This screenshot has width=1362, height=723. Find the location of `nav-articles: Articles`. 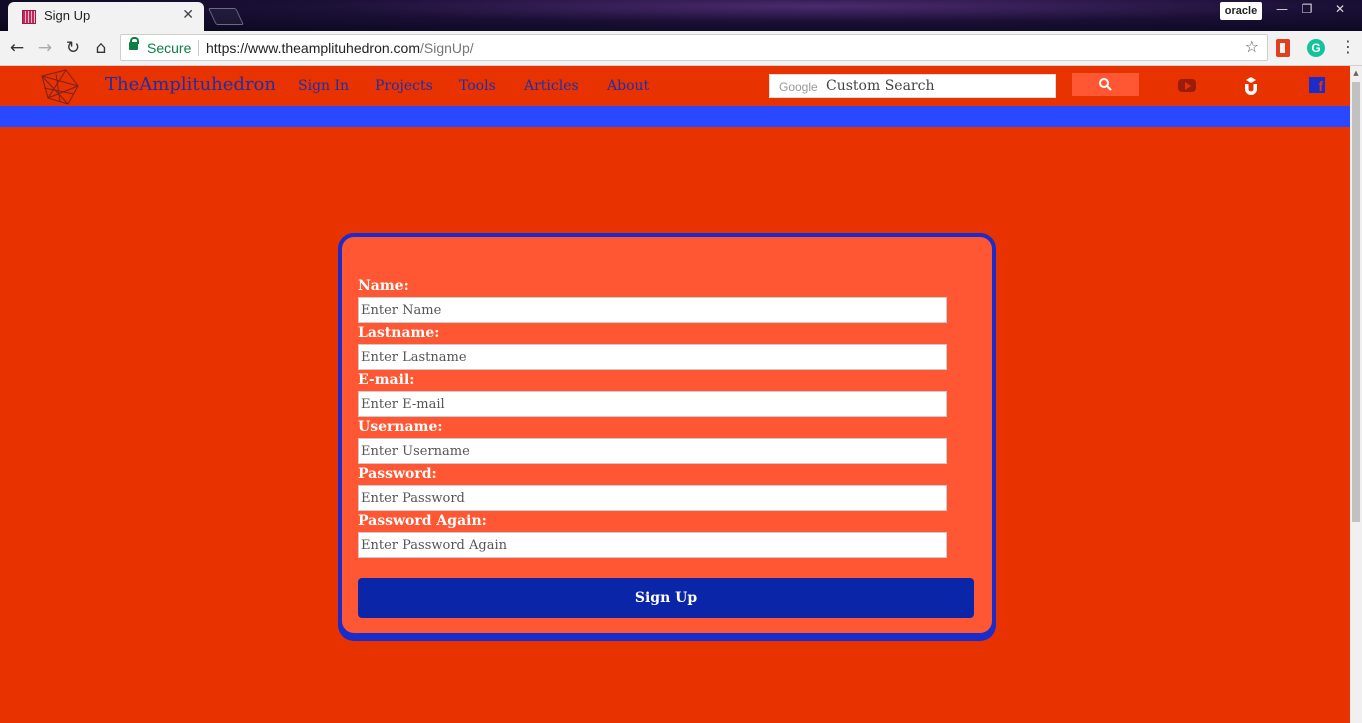

nav-articles: Articles is located at coordinates (551, 86).